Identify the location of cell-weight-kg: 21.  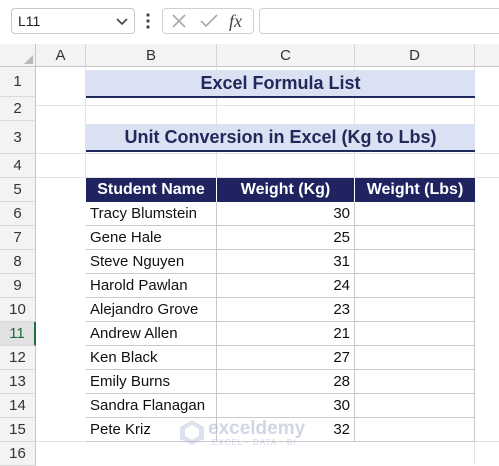
(286, 334).